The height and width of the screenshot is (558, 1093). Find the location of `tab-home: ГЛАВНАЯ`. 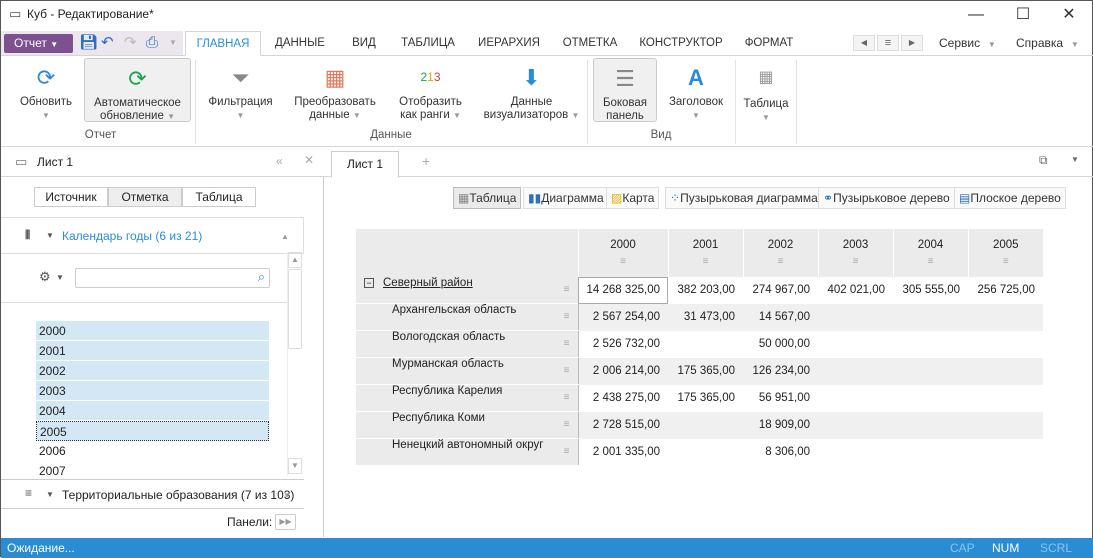

tab-home: ГЛАВНАЯ is located at coordinates (223, 43).